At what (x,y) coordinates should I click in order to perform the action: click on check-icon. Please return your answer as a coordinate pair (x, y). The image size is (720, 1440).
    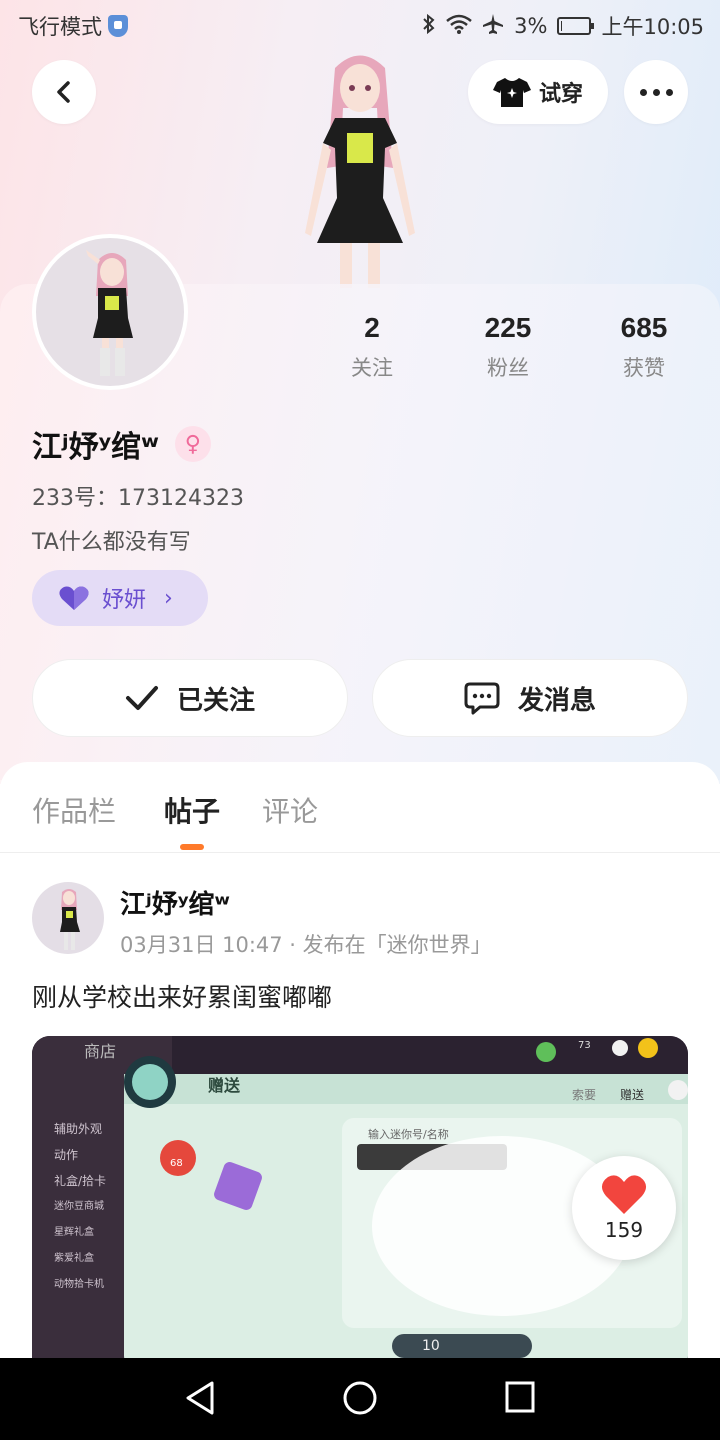
    Looking at the image, I should click on (141, 698).